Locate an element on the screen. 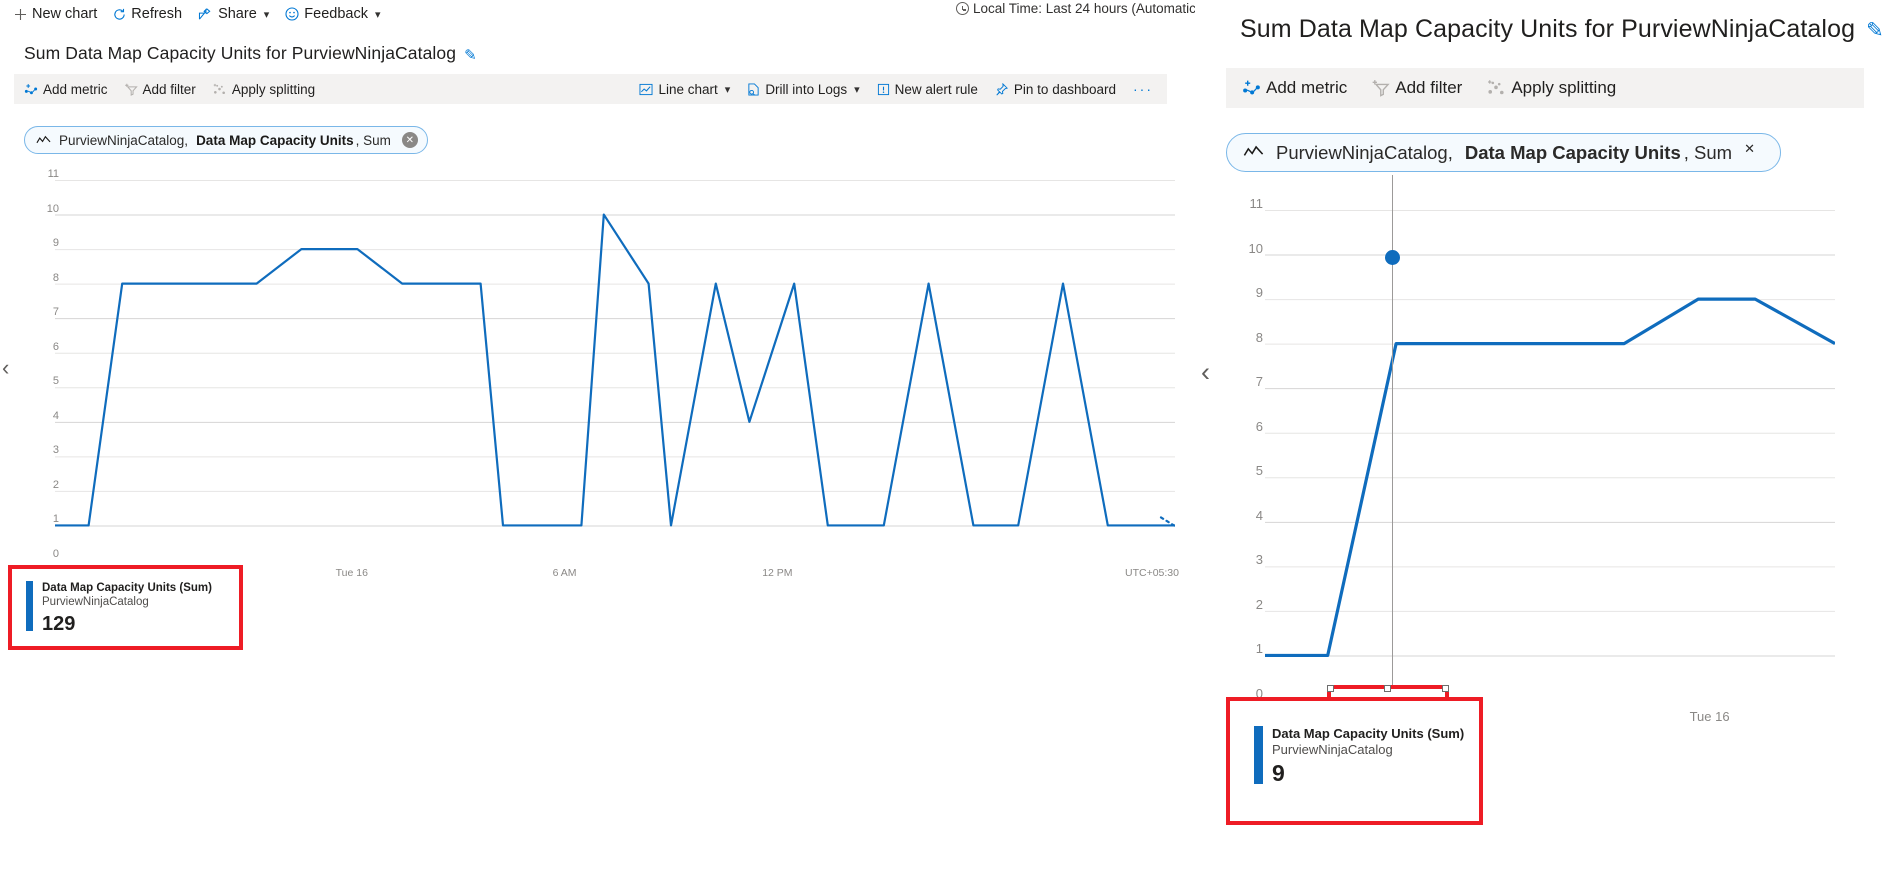  add-filter-button: Add filter is located at coordinates (160, 89).